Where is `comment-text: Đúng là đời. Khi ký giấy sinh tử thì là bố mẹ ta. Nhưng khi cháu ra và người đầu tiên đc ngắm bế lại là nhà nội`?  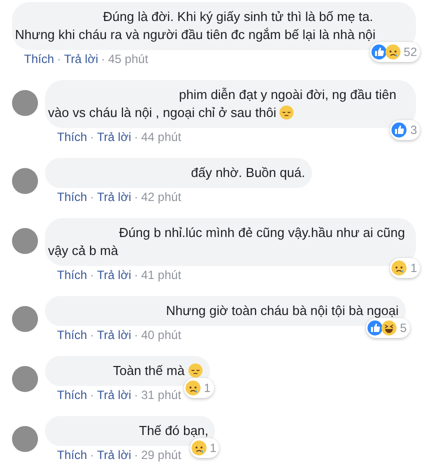
comment-text: Đúng là đời. Khi ký giấy sinh tử thì là bố mẹ ta. Nhưng khi cháu ra và người đầu tiên đc ngắm bế lại là nhà nội is located at coordinates (195, 25).